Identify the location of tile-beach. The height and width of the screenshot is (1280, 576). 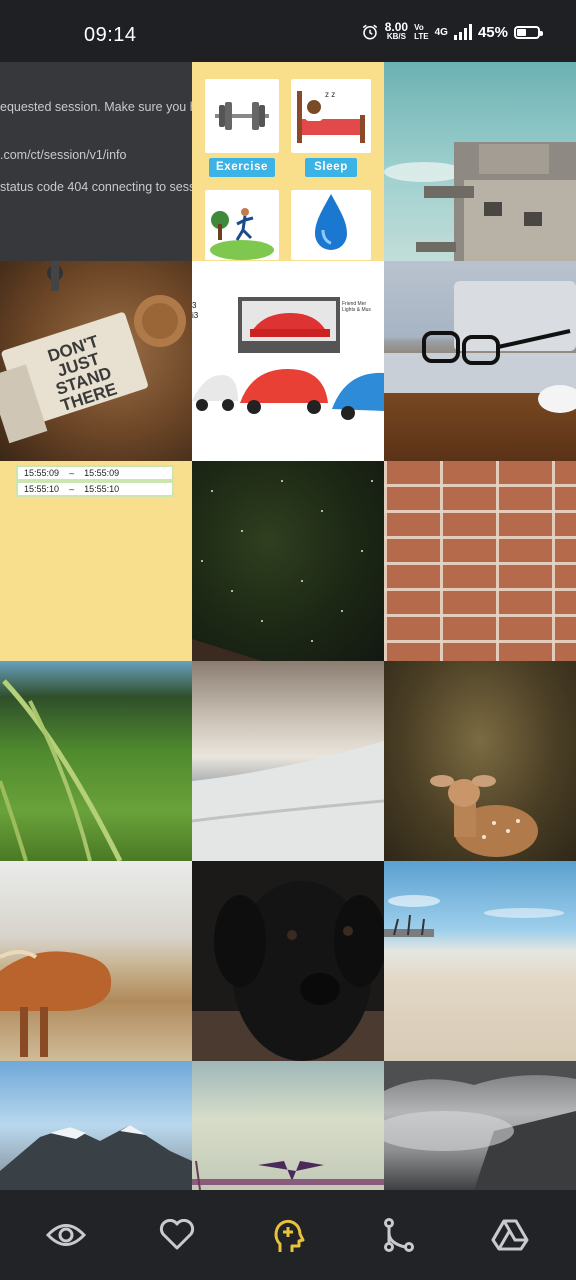
(480, 961).